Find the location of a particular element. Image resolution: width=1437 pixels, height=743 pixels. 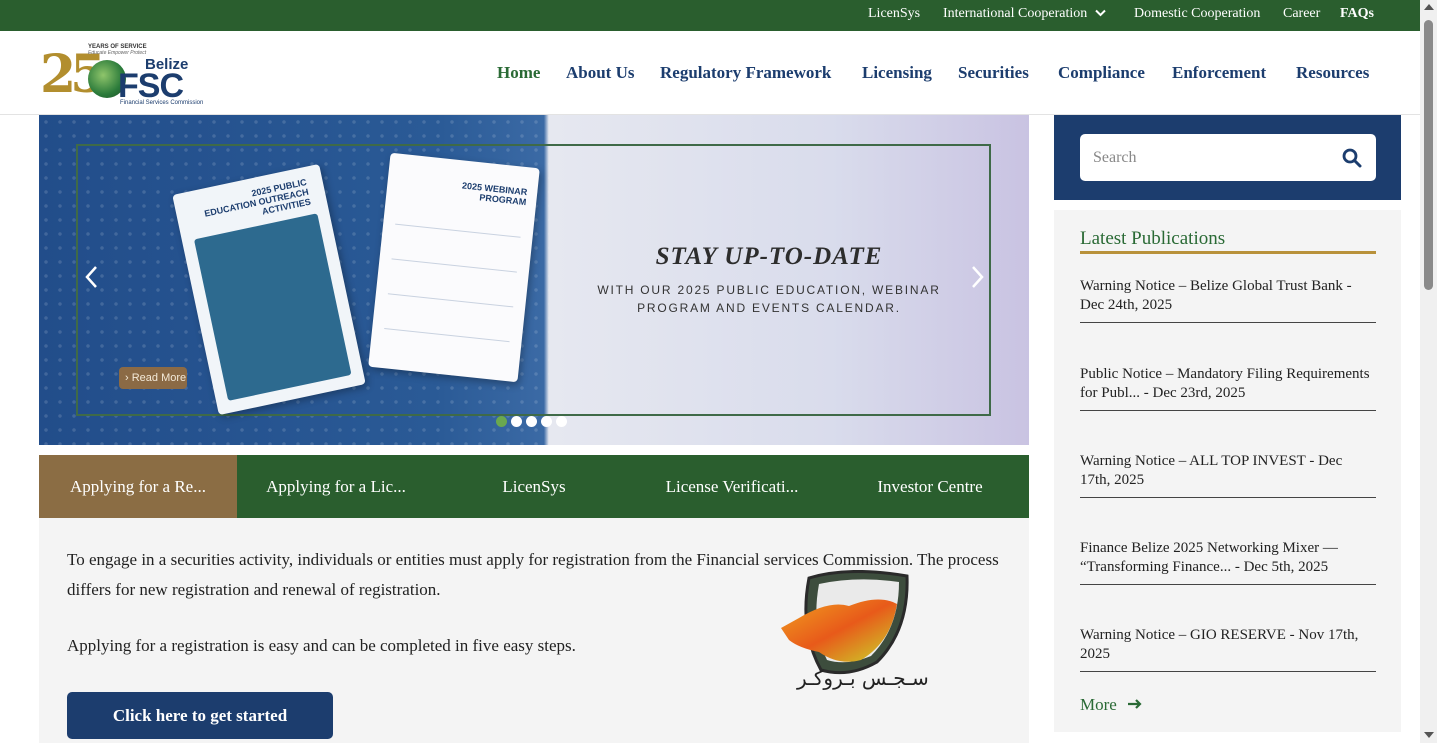

logo-acronym: FSC is located at coordinates (151, 86).